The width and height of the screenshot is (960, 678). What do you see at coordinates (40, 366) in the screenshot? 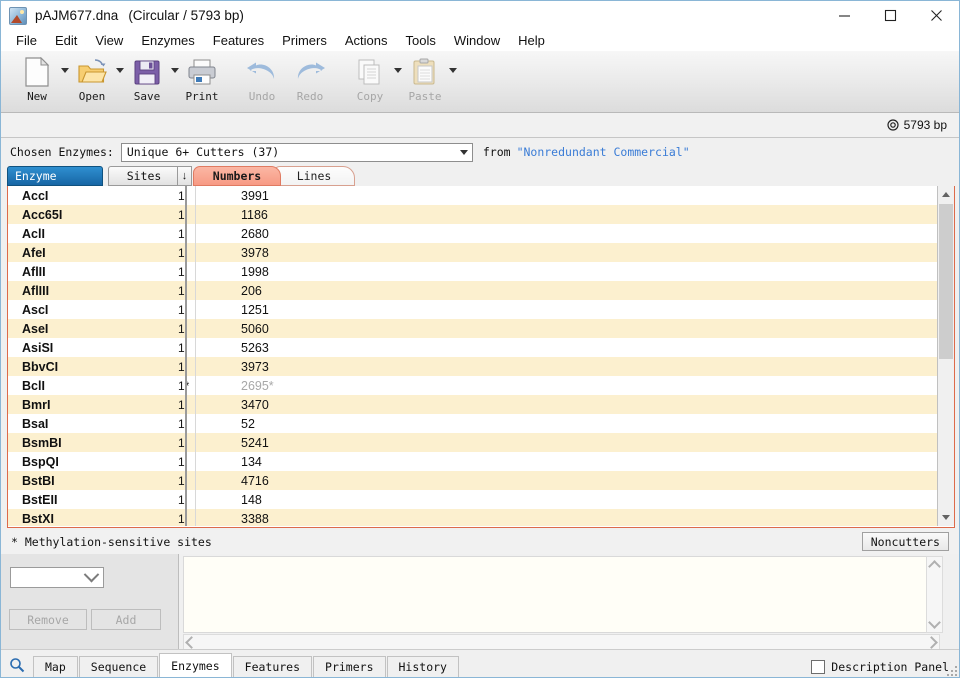
I see `enzyme-name-cell: BbvCI` at bounding box center [40, 366].